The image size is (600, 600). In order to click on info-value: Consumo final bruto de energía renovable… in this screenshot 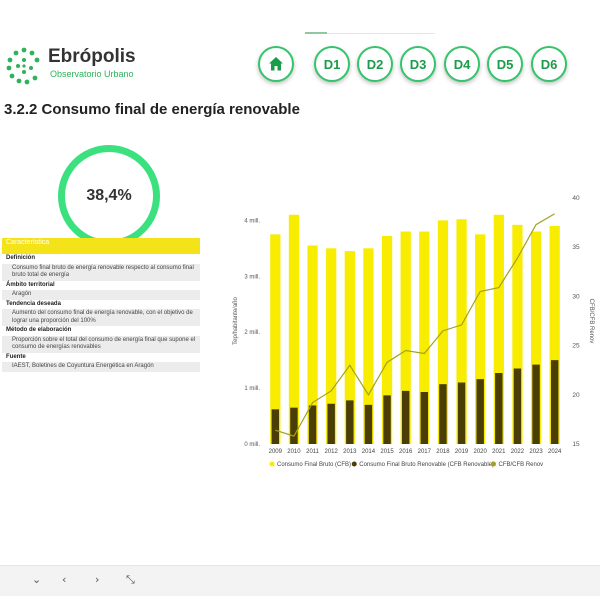, I will do `click(101, 272)`.